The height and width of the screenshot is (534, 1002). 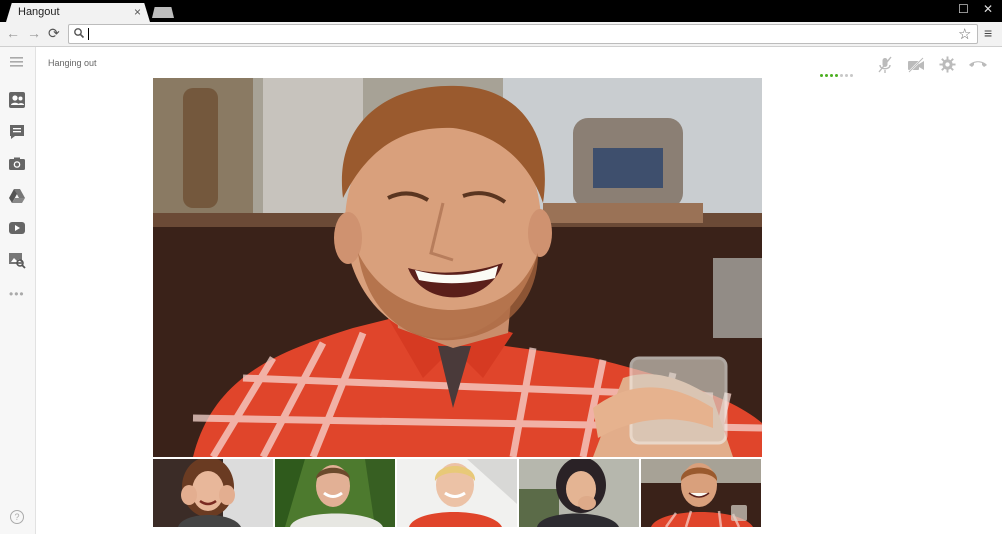 I want to click on tab-close-icon: ×, so click(x=137, y=12).